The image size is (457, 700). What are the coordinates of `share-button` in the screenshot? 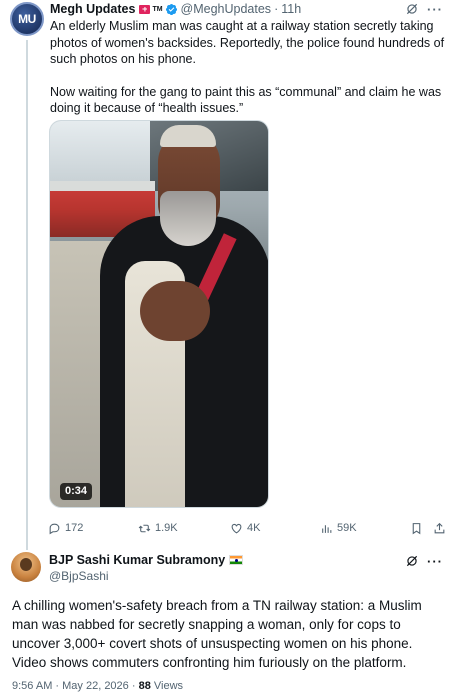 It's located at (439, 528).